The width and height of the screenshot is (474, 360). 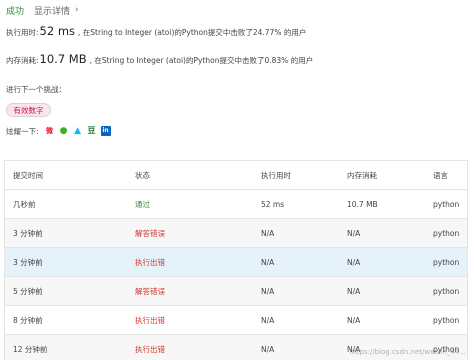 I want to click on table-row: 8 分钟前 执行出错 N/A N/A python, so click(x=236, y=320).